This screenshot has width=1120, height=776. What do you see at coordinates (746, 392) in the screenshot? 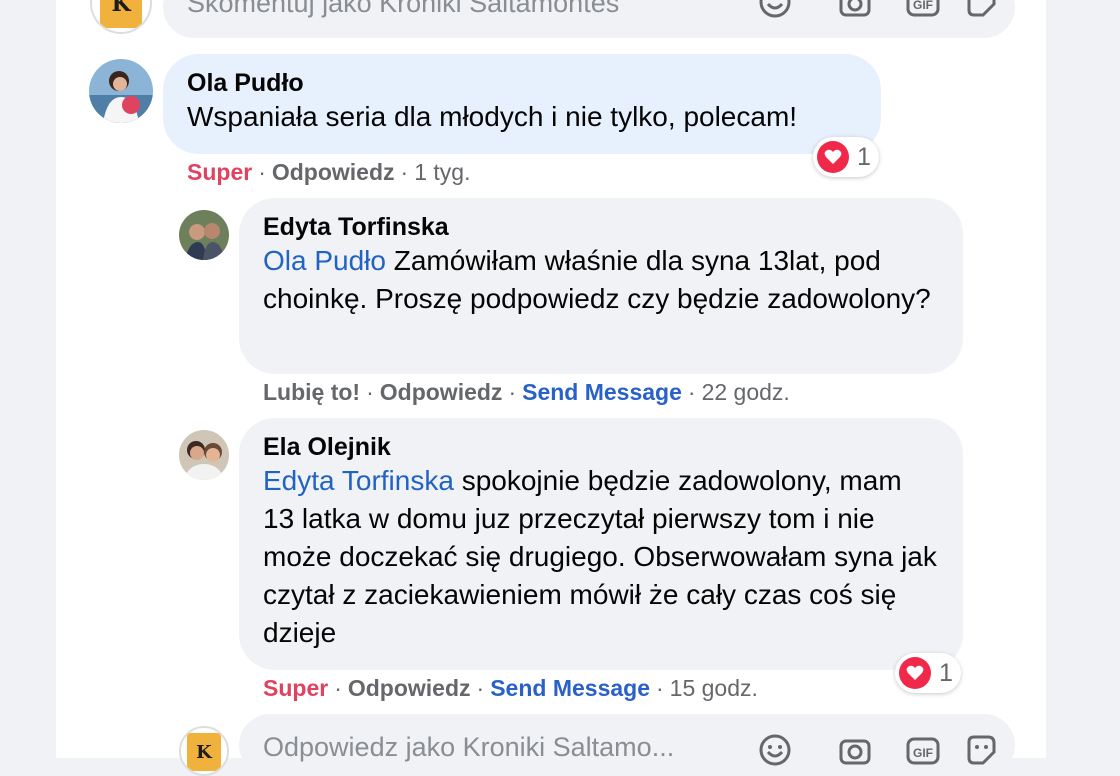
I see `comment-time: 22 godz.` at bounding box center [746, 392].